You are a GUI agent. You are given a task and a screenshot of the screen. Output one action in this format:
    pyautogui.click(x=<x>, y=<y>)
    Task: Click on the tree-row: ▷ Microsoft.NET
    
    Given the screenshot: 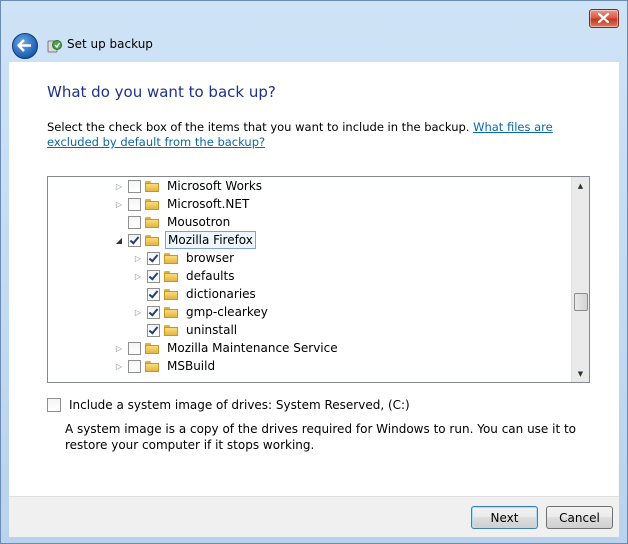 What is the action you would take?
    pyautogui.click(x=182, y=204)
    